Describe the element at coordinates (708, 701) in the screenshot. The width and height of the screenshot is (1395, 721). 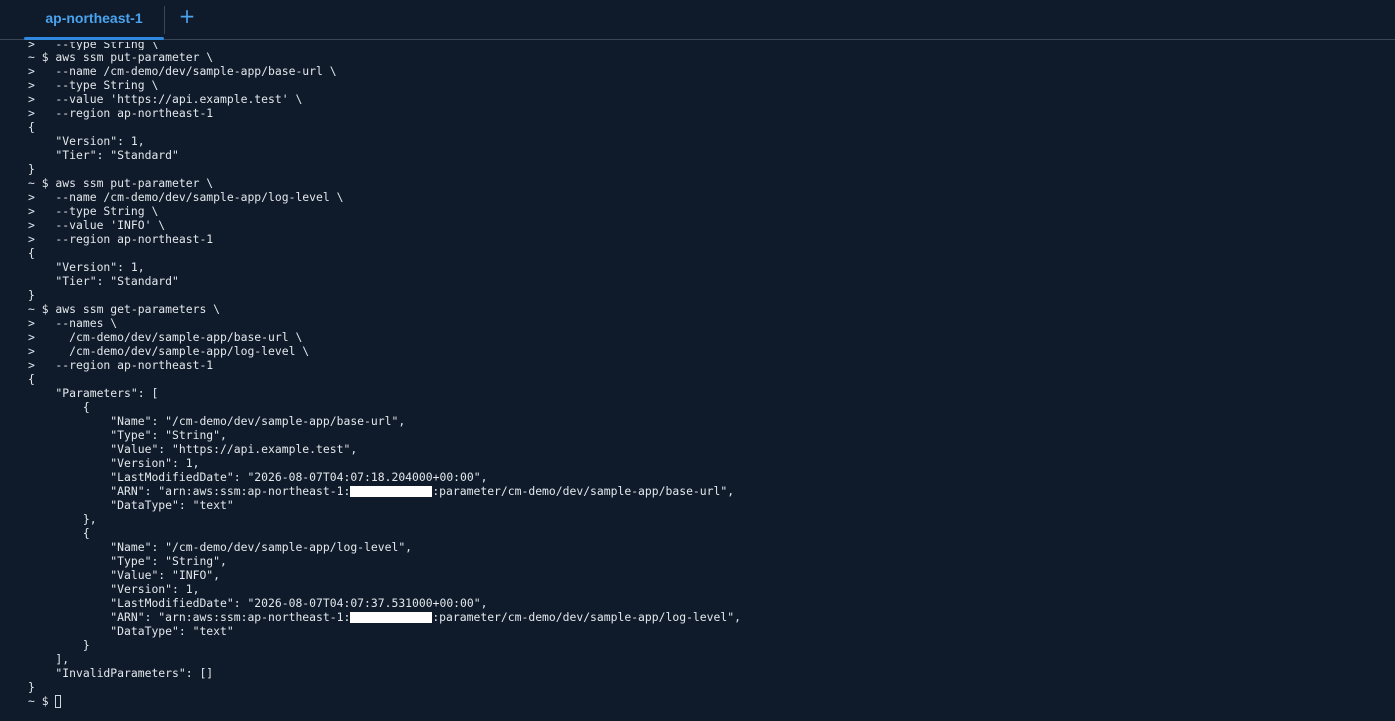
I see `terminal-prompt-line: ~ $` at that location.